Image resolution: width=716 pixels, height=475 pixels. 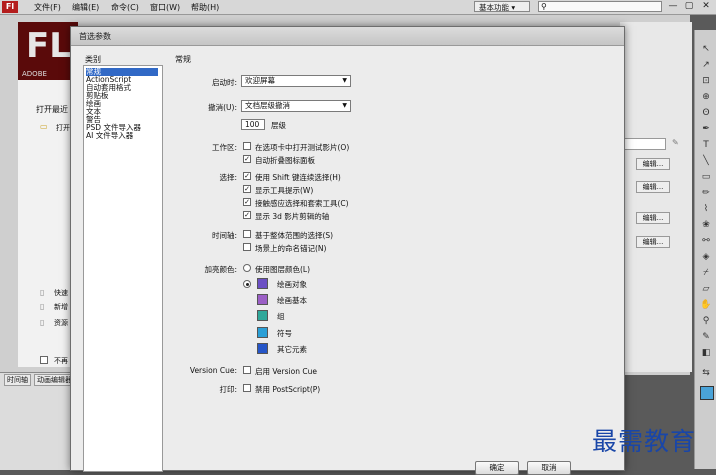 What do you see at coordinates (292, 300) in the screenshot?
I see `drawing-primitive-label: 绘画基本` at bounding box center [292, 300].